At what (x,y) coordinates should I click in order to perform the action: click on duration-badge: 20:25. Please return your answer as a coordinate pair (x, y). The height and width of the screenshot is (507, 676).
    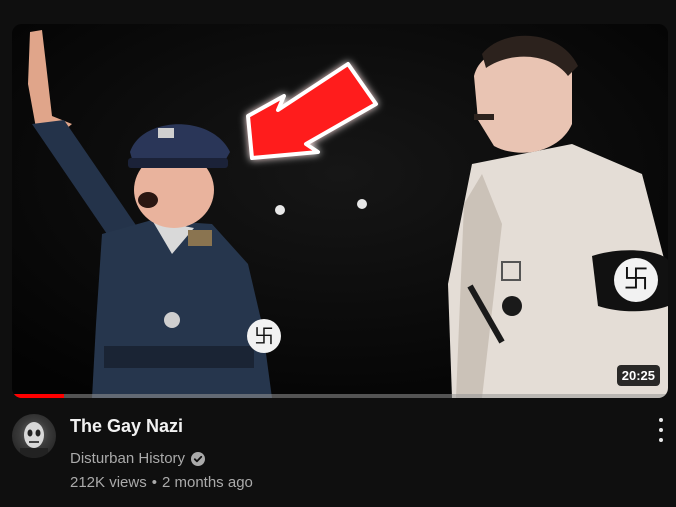
    Looking at the image, I should click on (638, 375).